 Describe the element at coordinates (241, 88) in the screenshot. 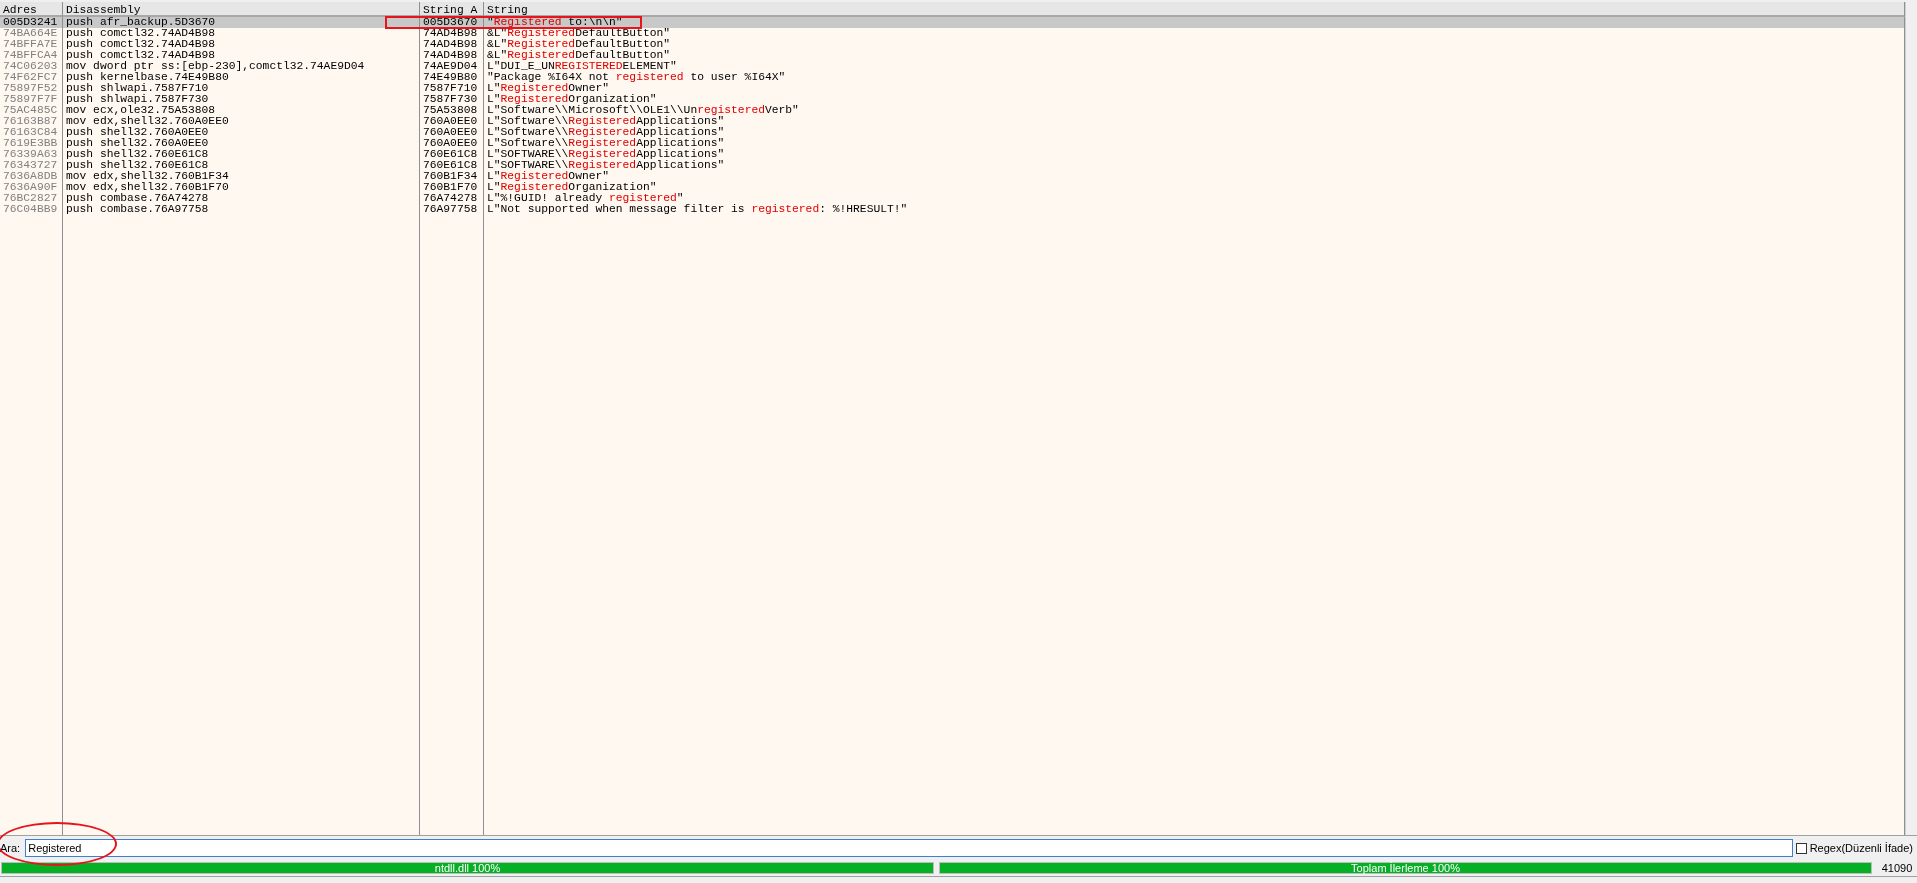

I see `disassembly-cell: push shlwapi.7587F710` at that location.